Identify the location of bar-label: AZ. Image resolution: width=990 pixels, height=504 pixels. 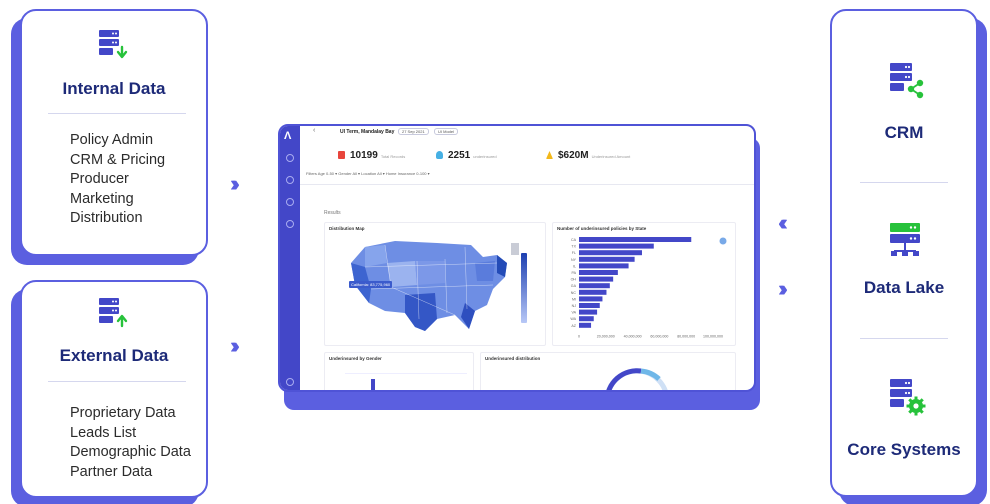
(573, 326).